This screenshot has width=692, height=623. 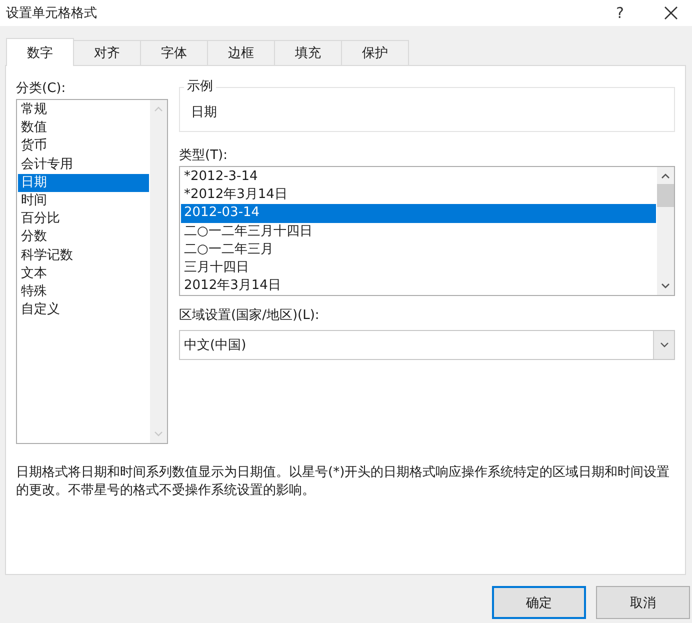 What do you see at coordinates (418, 195) in the screenshot?
I see `type-item: *2012年3月14日` at bounding box center [418, 195].